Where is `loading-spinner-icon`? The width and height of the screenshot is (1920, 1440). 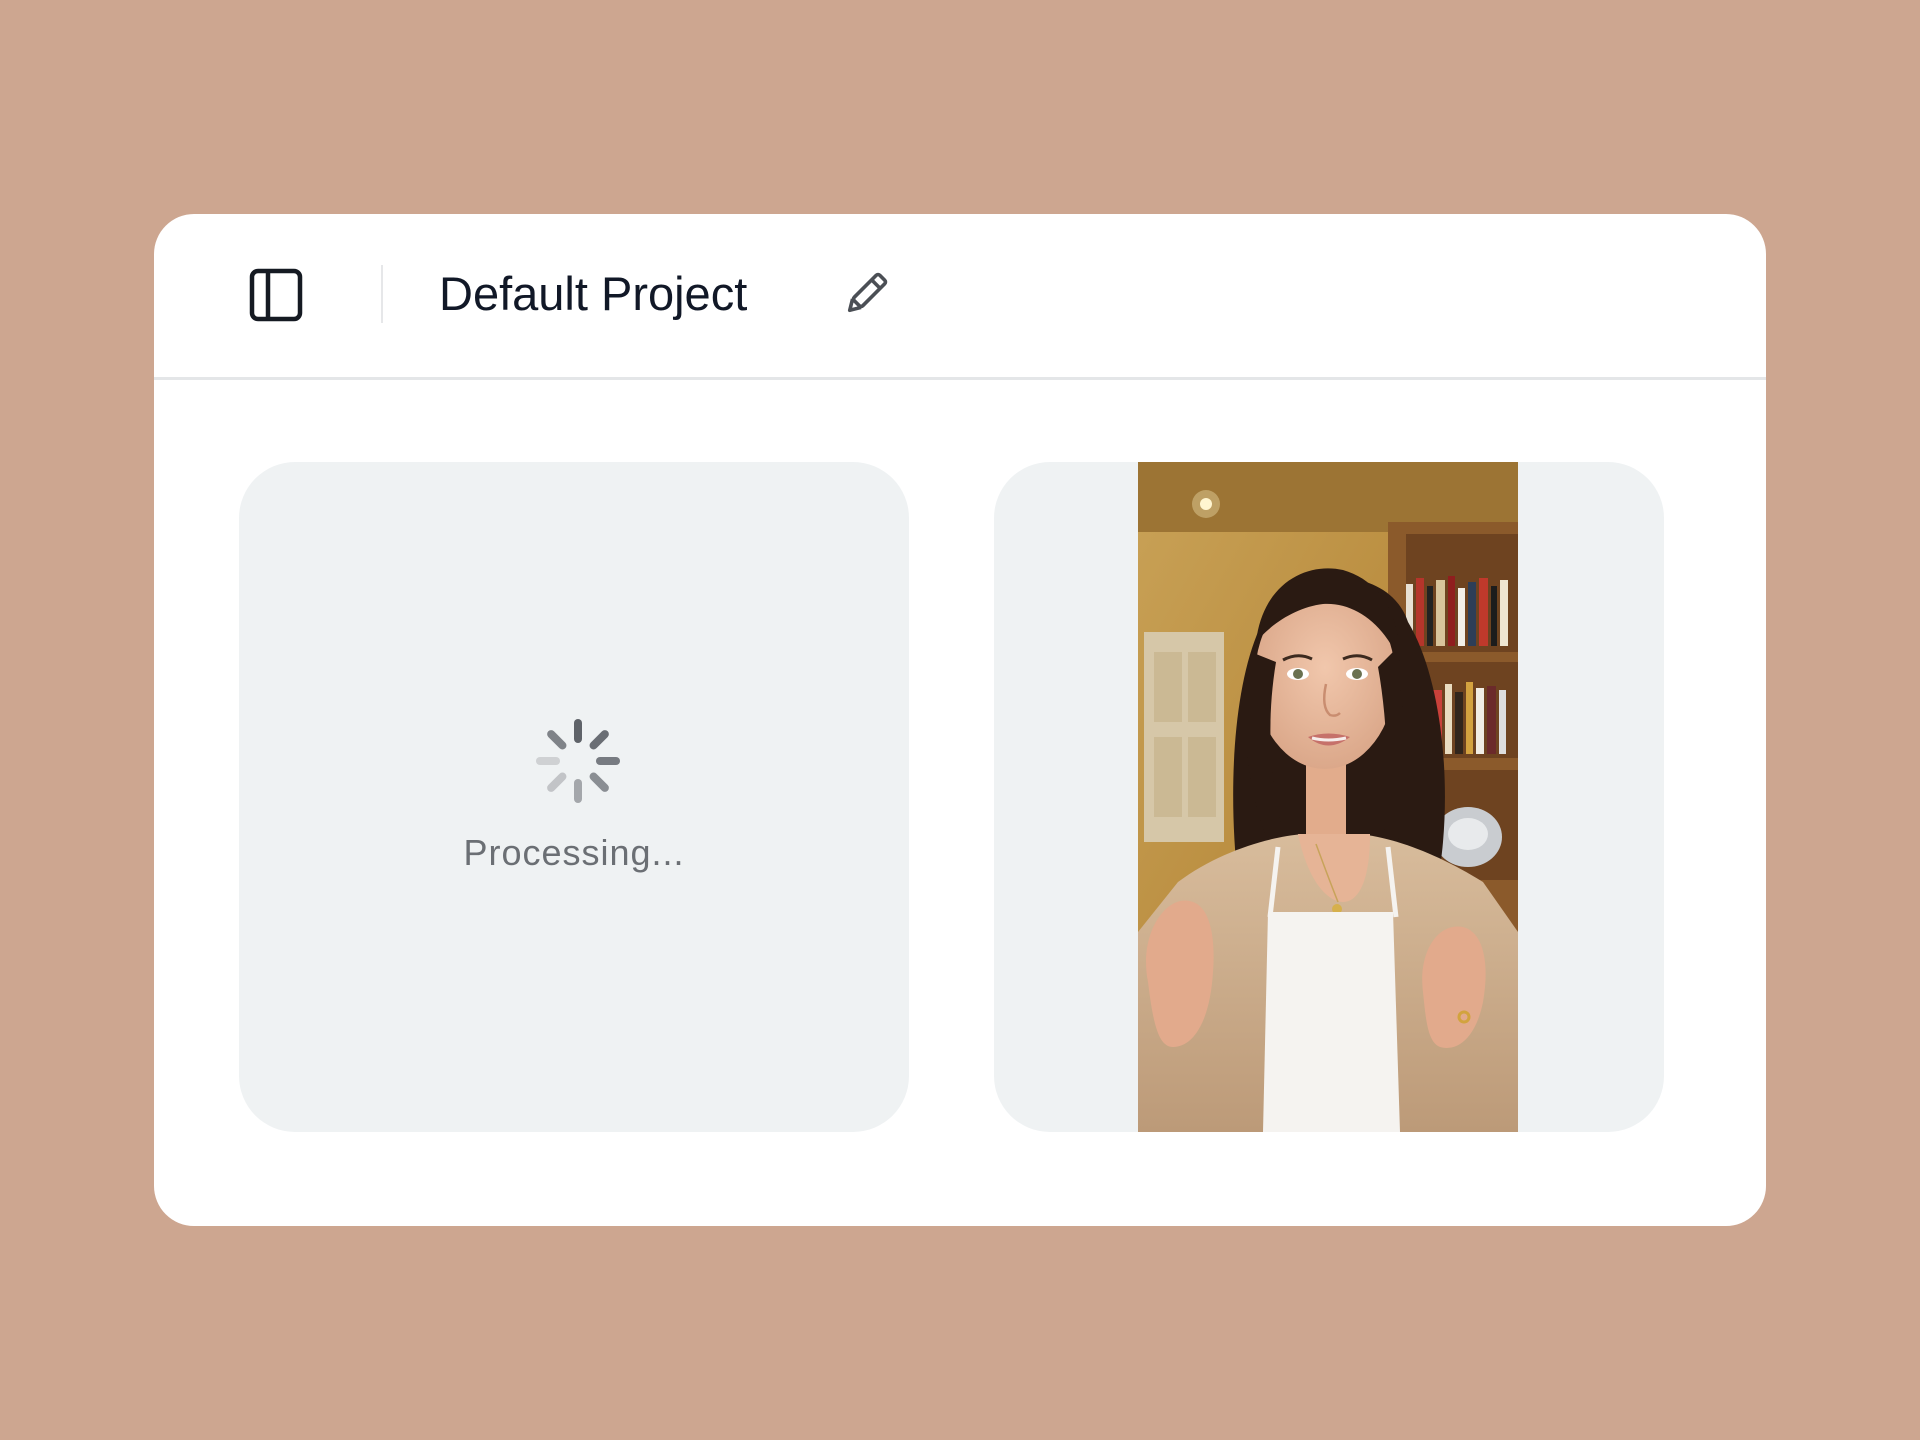 loading-spinner-icon is located at coordinates (578, 761).